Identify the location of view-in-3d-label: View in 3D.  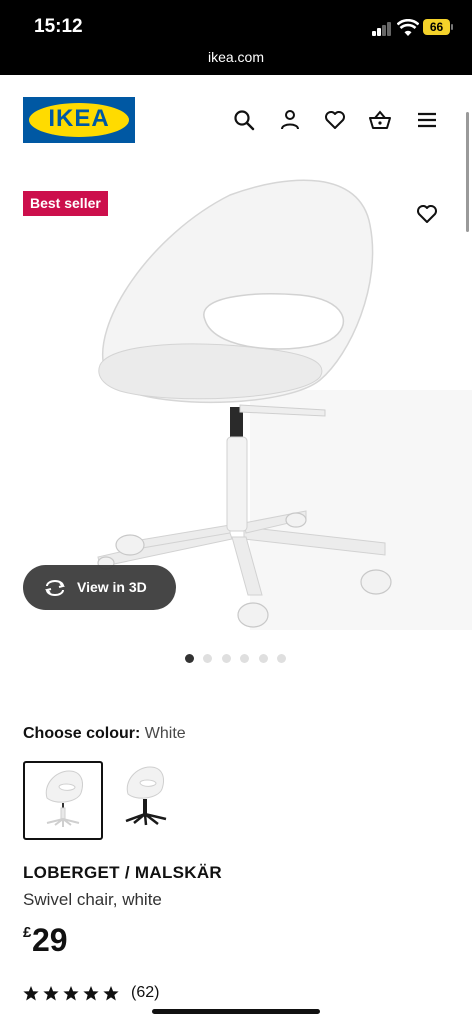
(112, 587).